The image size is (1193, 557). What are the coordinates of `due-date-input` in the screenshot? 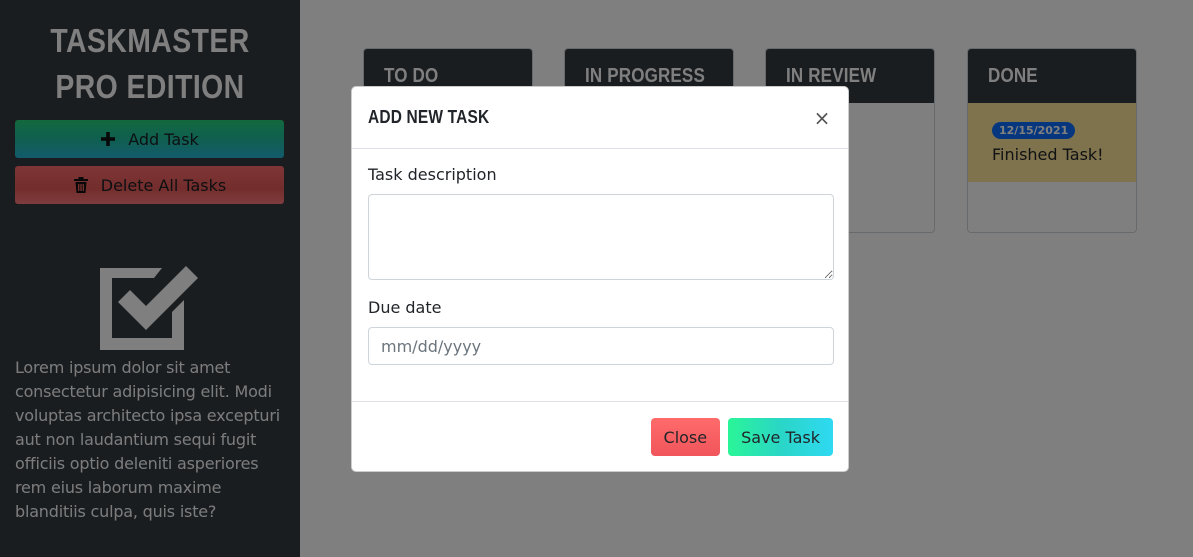 It's located at (601, 346).